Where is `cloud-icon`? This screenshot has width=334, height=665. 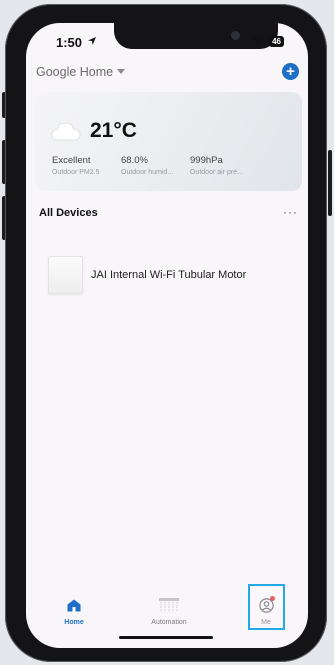
cloud-icon is located at coordinates (66, 131).